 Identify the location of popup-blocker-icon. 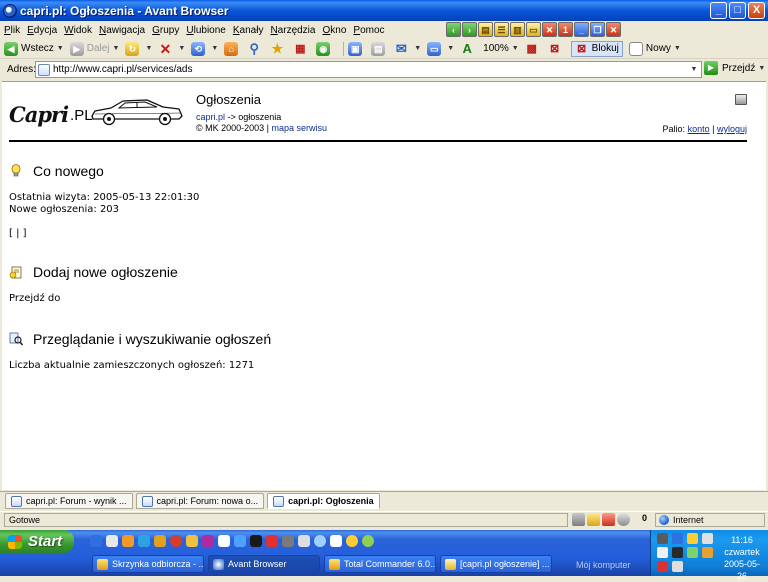
(608, 519).